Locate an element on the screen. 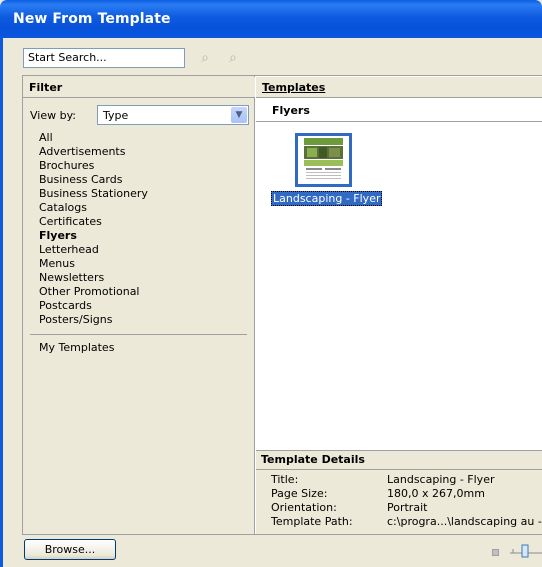 This screenshot has width=542, height=567. type-item-catalogs: Catalogs is located at coordinates (93, 208).